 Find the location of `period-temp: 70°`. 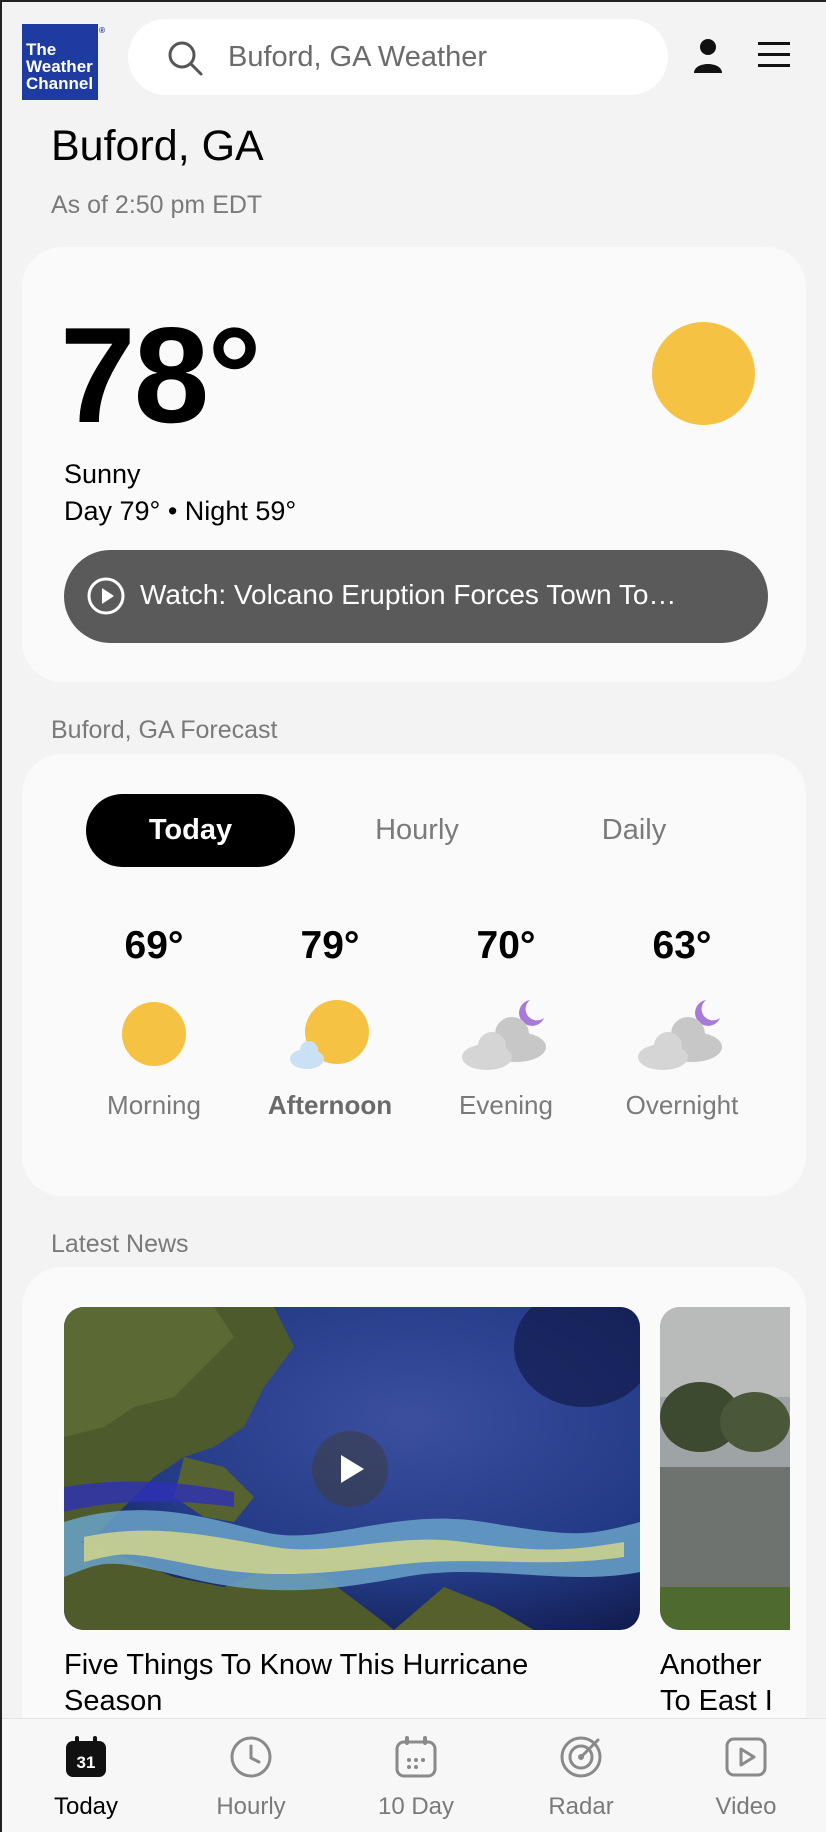

period-temp: 70° is located at coordinates (506, 945).